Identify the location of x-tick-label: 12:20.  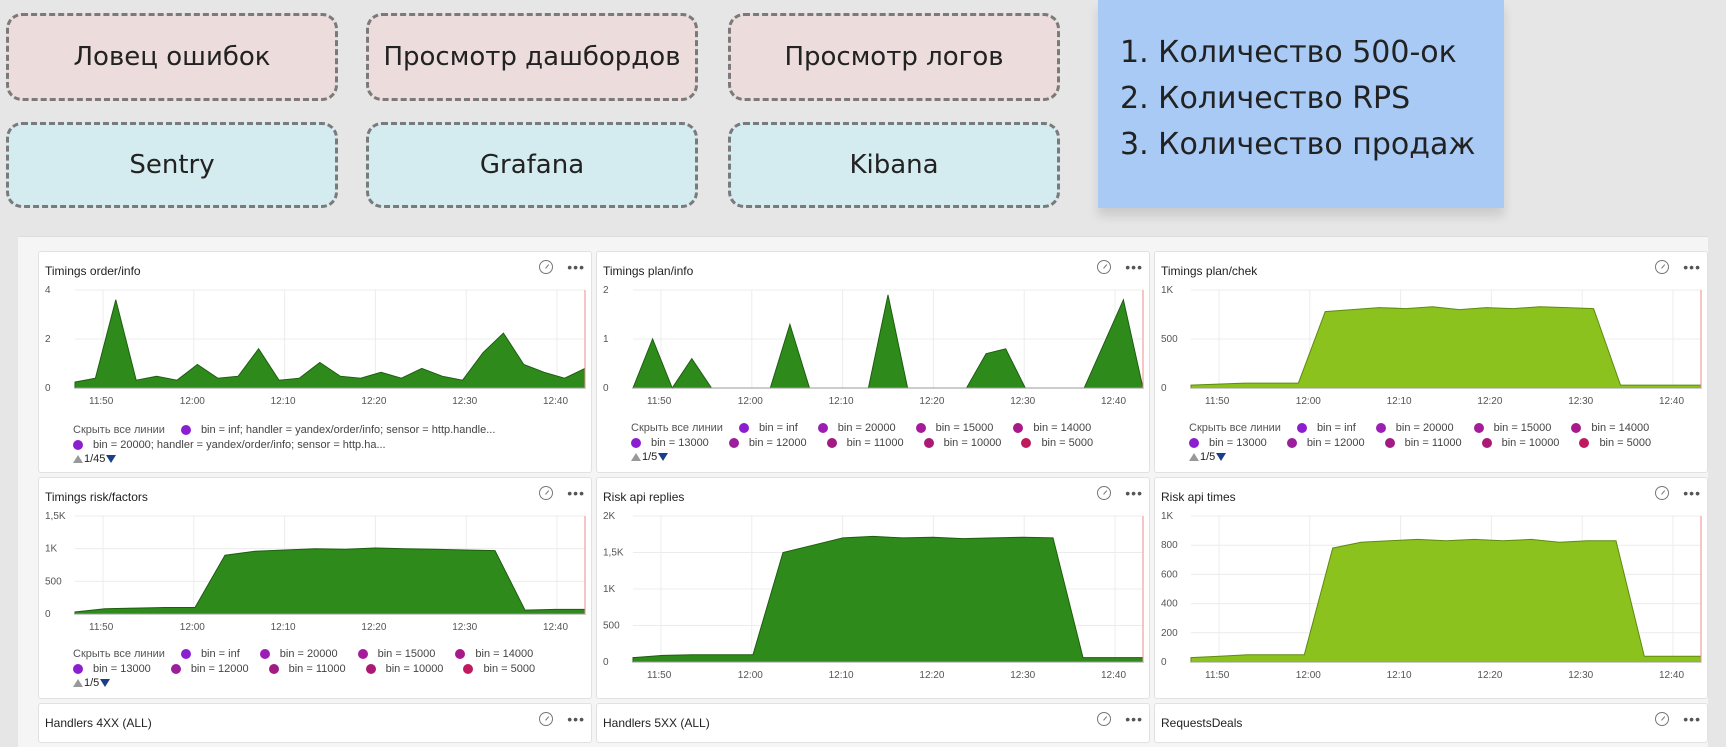
(931, 675).